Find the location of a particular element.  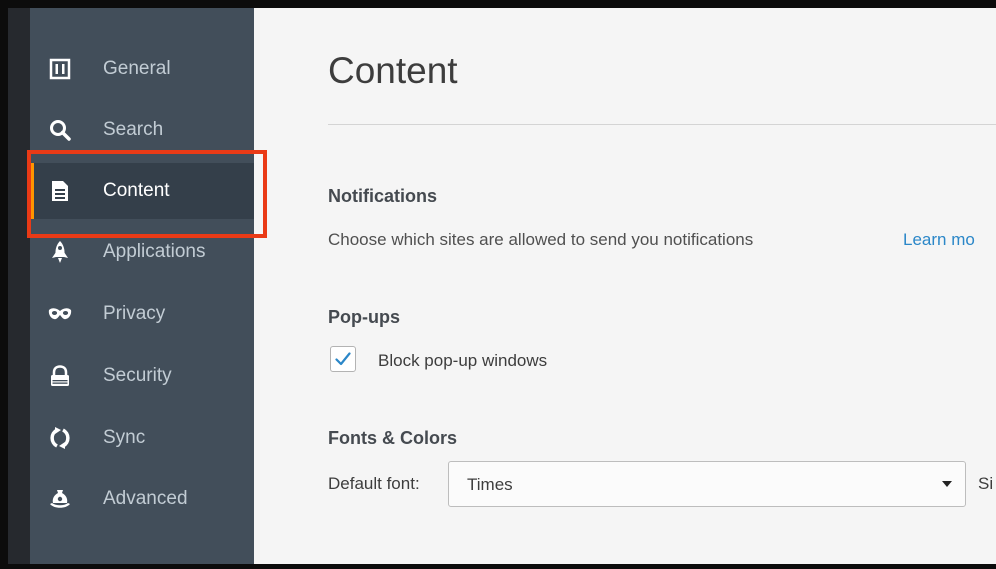

sidebar-item-privacy: Privacy is located at coordinates (142, 314).